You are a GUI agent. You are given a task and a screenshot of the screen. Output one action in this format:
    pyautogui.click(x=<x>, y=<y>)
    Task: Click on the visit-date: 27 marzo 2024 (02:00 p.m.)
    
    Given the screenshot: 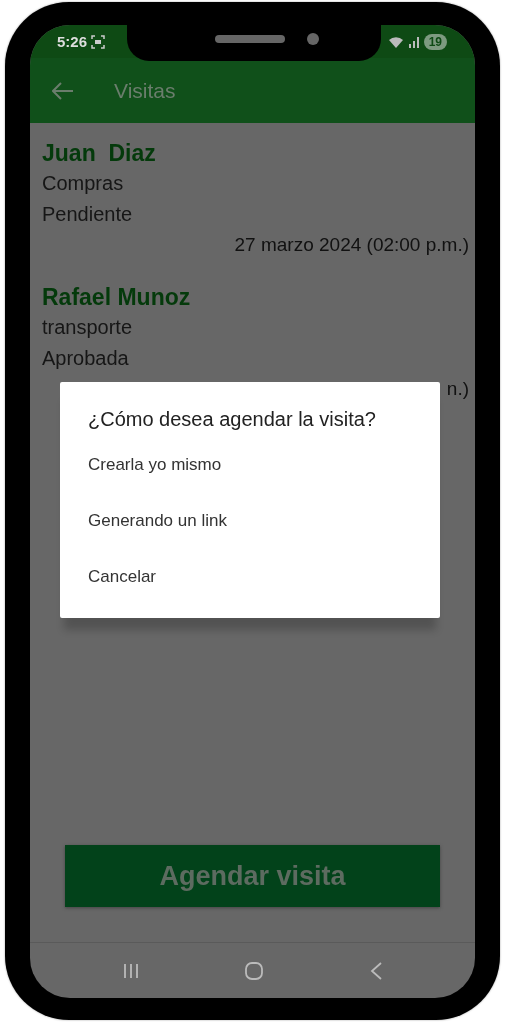 What is the action you would take?
    pyautogui.click(x=351, y=245)
    